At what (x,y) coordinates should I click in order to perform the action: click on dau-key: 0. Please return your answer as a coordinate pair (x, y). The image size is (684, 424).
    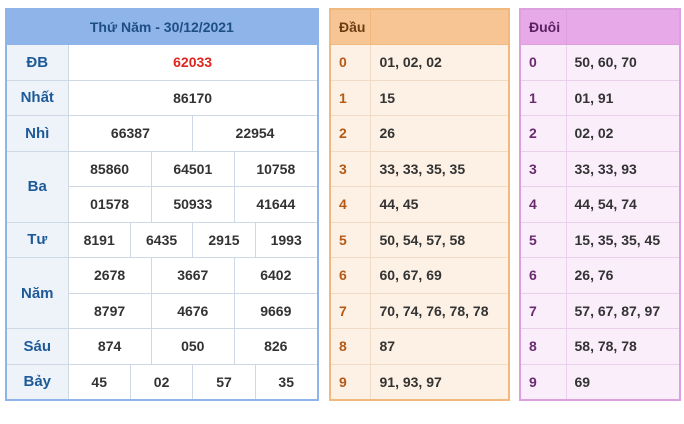
    Looking at the image, I should click on (350, 62).